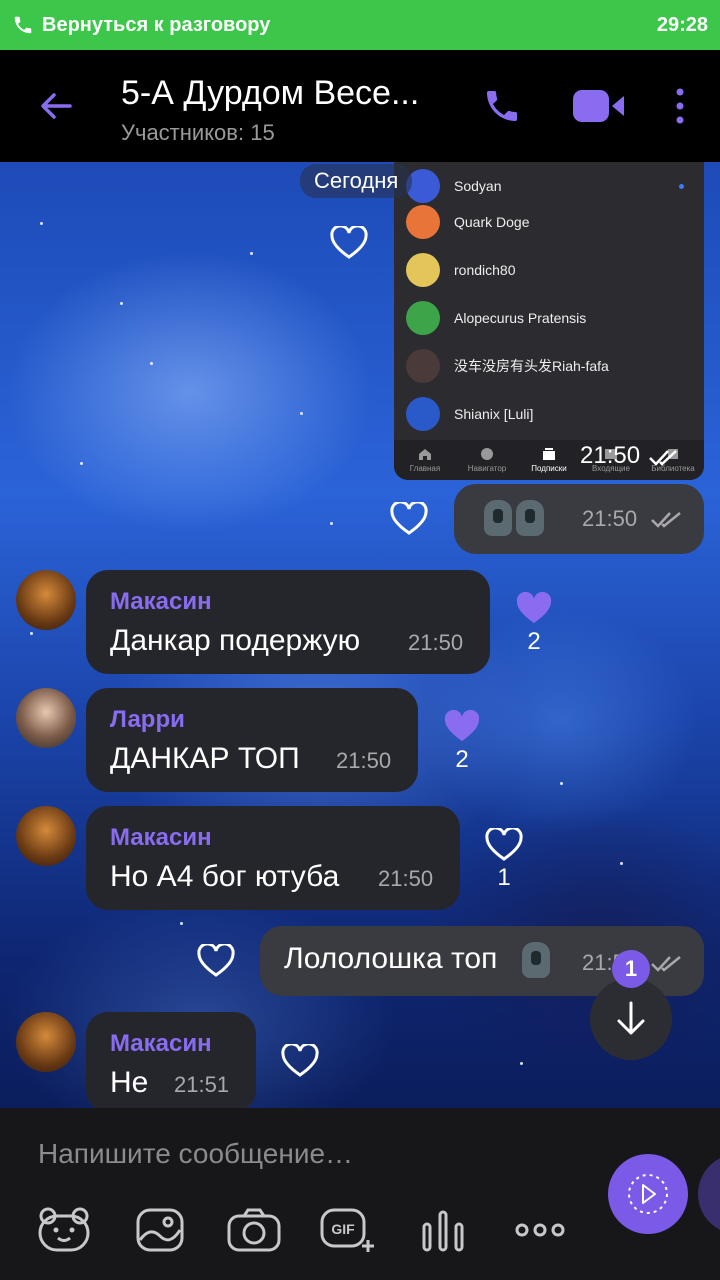  What do you see at coordinates (487, 454) in the screenshot?
I see `compass-icon` at bounding box center [487, 454].